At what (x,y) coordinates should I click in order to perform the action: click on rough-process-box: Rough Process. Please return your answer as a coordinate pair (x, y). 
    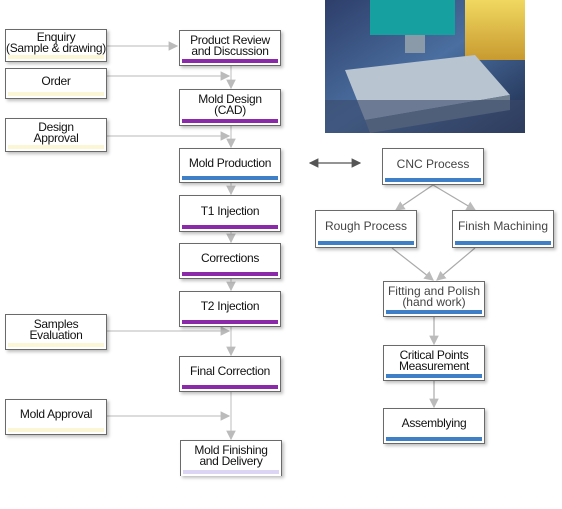
    Looking at the image, I should click on (366, 229).